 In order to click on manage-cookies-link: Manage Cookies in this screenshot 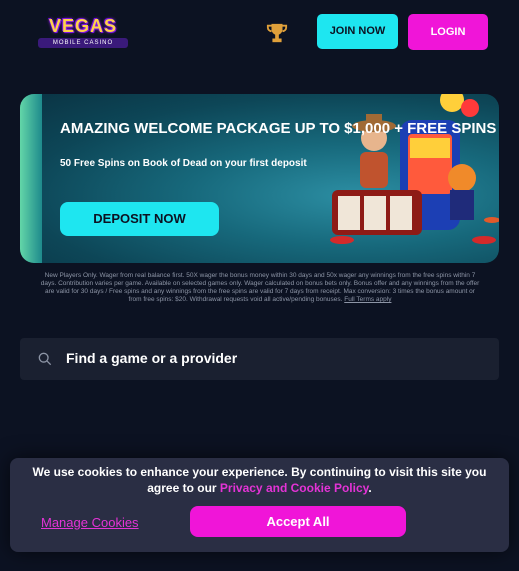, I will do `click(90, 522)`.